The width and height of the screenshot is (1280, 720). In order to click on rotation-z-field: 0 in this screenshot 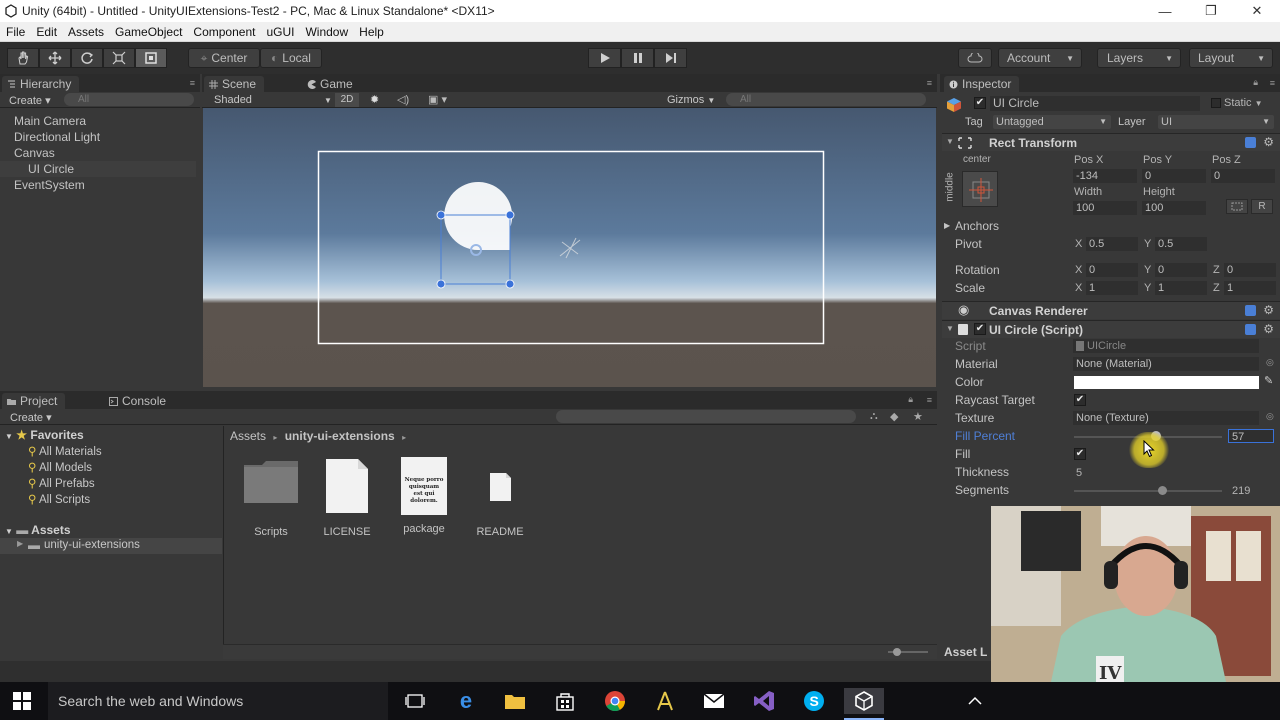, I will do `click(1250, 270)`.